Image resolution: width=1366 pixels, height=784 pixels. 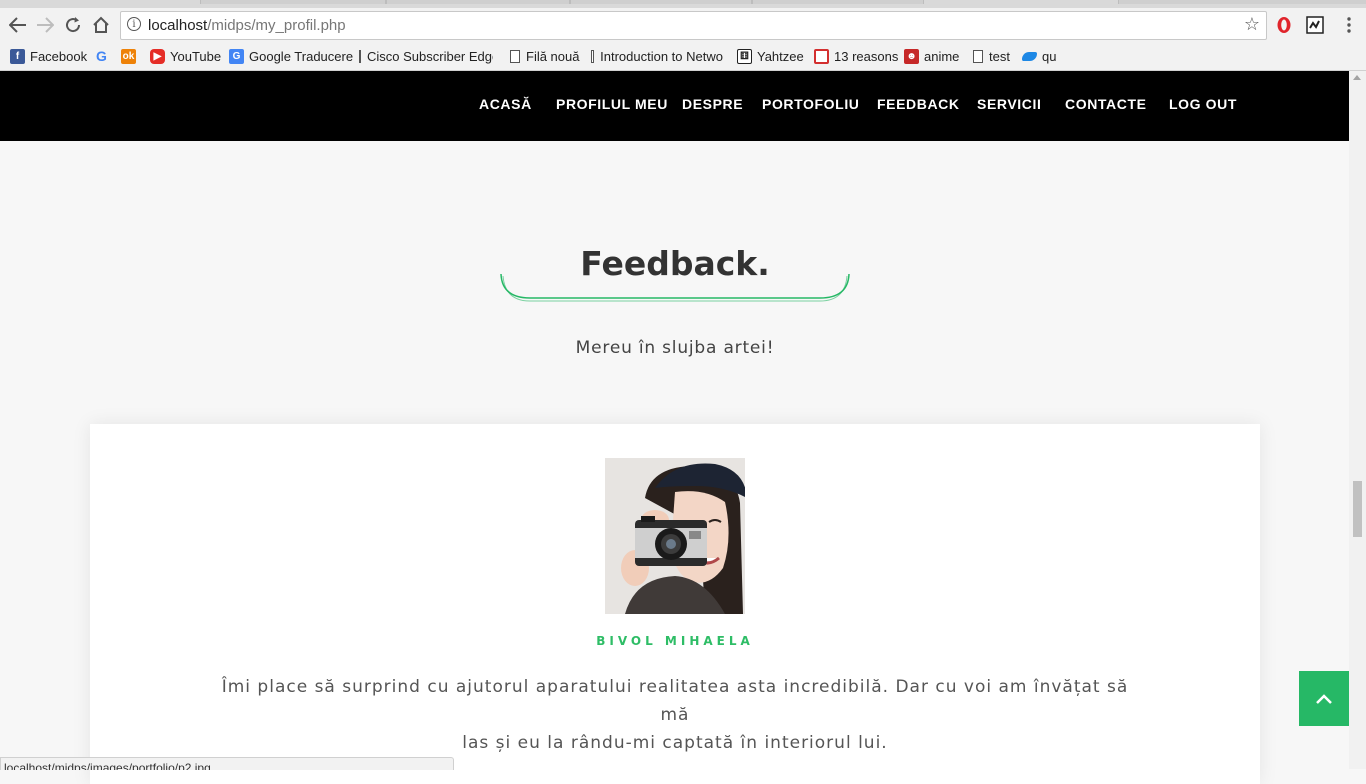 What do you see at coordinates (612, 104) in the screenshot?
I see `nav-item-profilul-meu: PROFILUL MEU` at bounding box center [612, 104].